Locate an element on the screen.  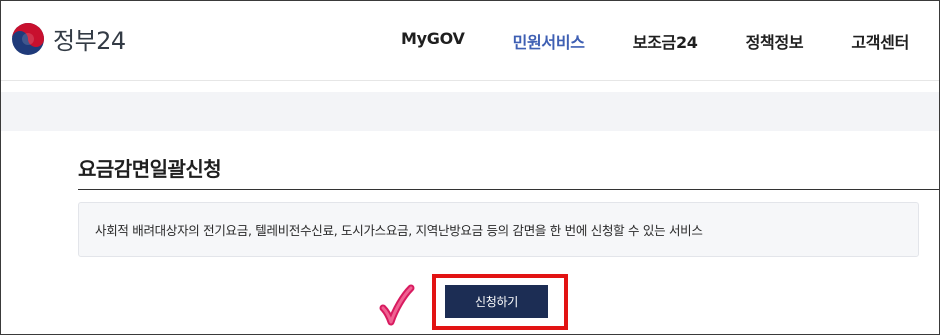
title-divider is located at coordinates (508, 189).